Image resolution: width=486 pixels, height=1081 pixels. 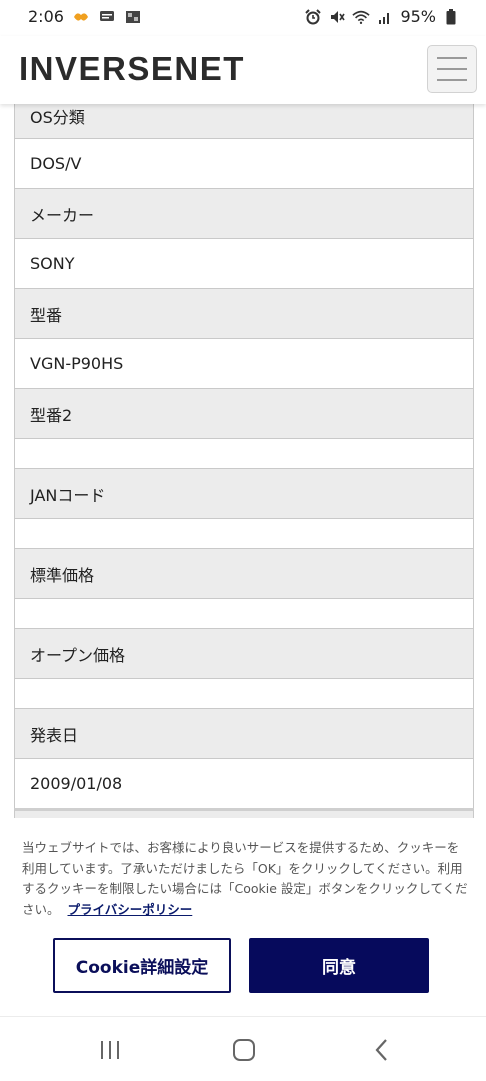 I want to click on spec-label-model: 型番, so click(x=244, y=313).